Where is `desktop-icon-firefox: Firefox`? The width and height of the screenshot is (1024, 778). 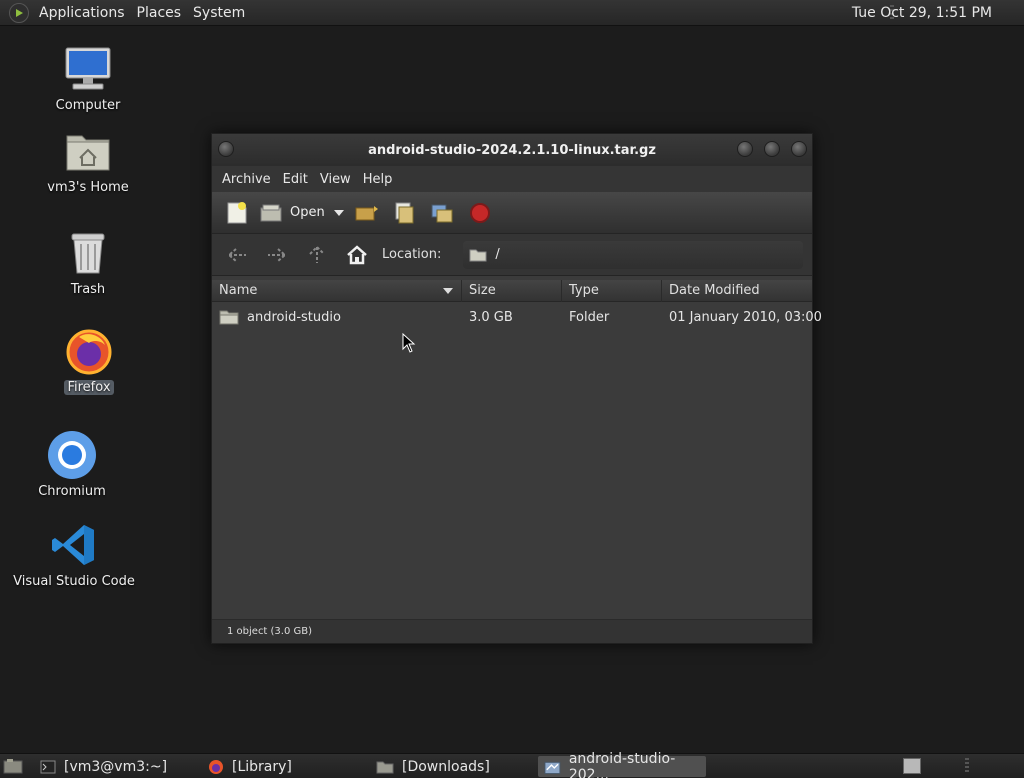
desktop-icon-firefox: Firefox is located at coordinates (89, 360).